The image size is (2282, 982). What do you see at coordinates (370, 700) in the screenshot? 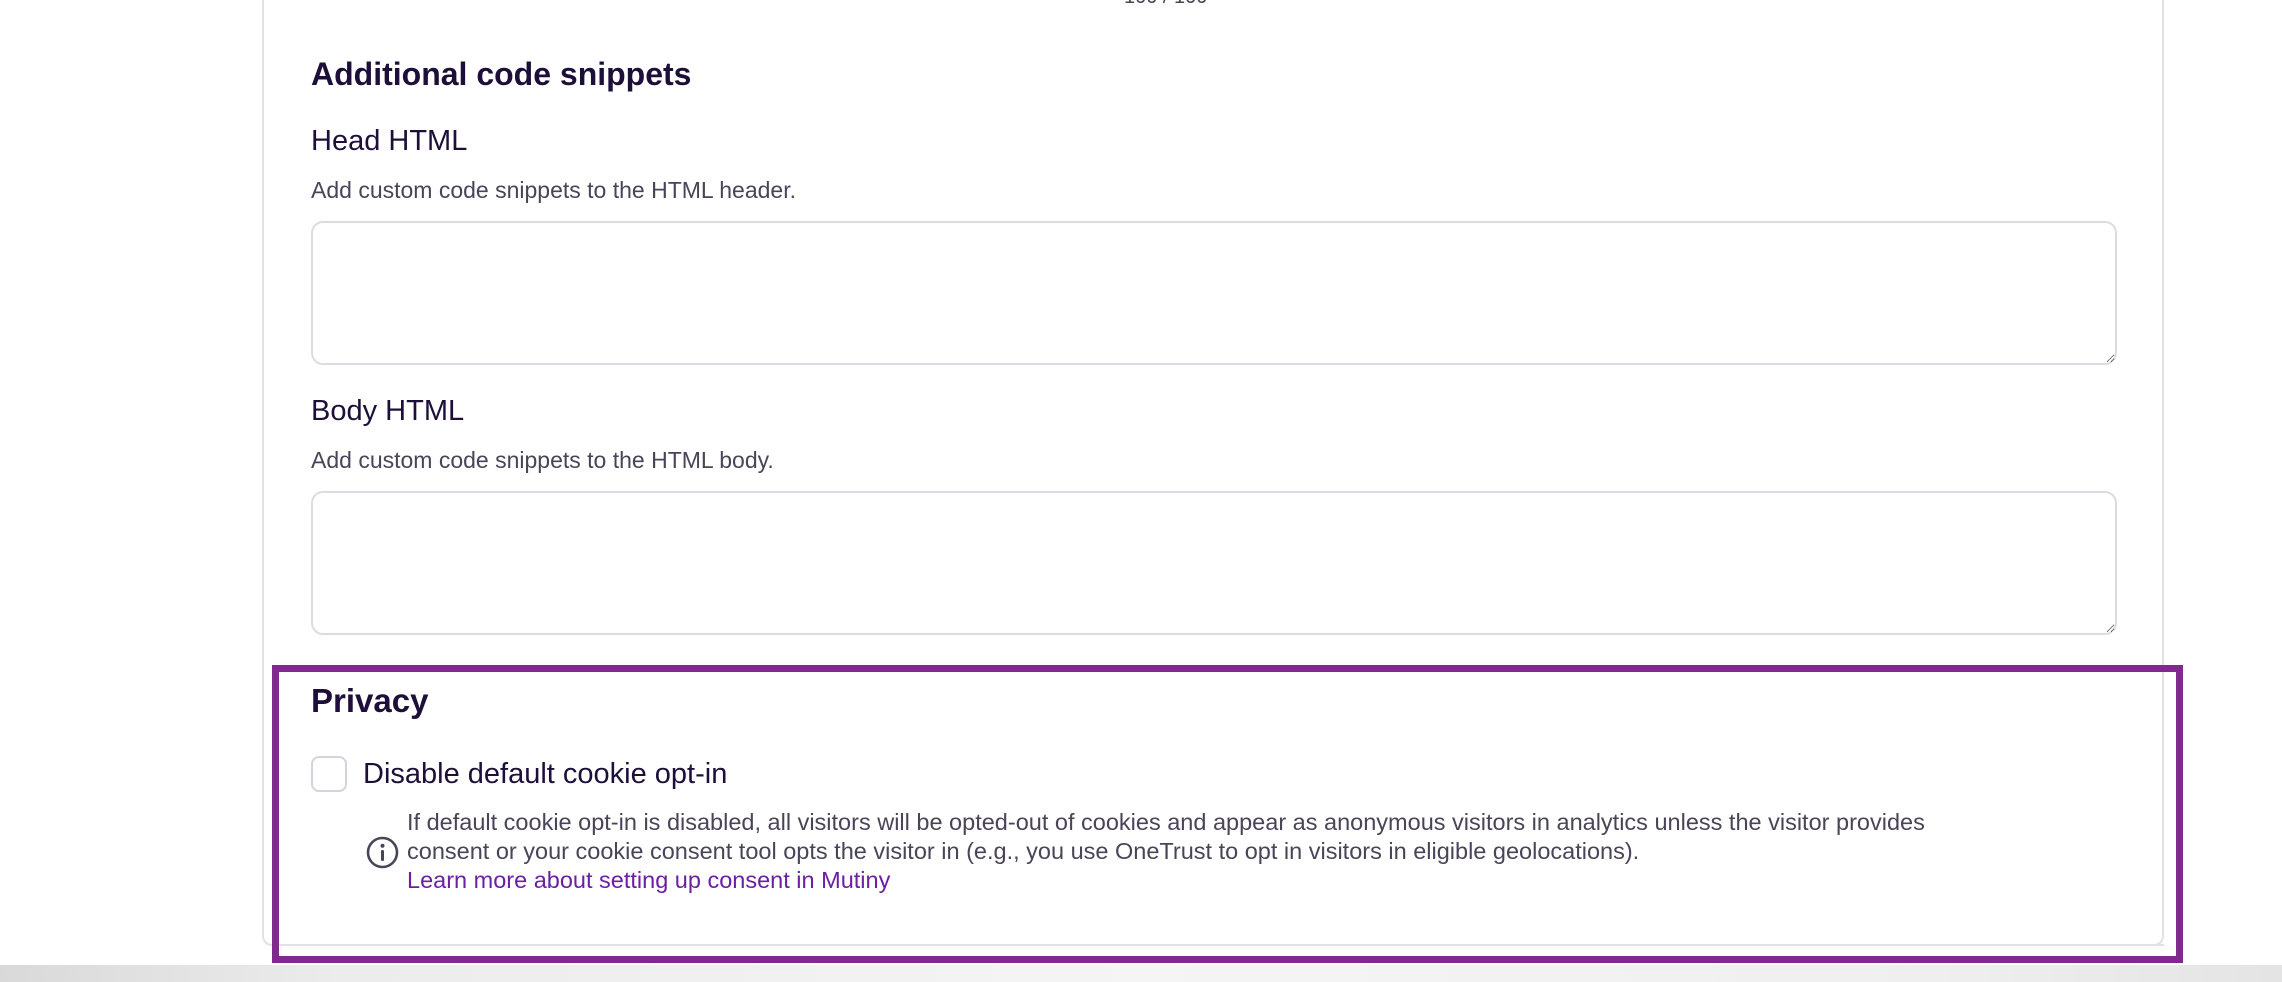
I see `privacy-title: Privacy` at bounding box center [370, 700].